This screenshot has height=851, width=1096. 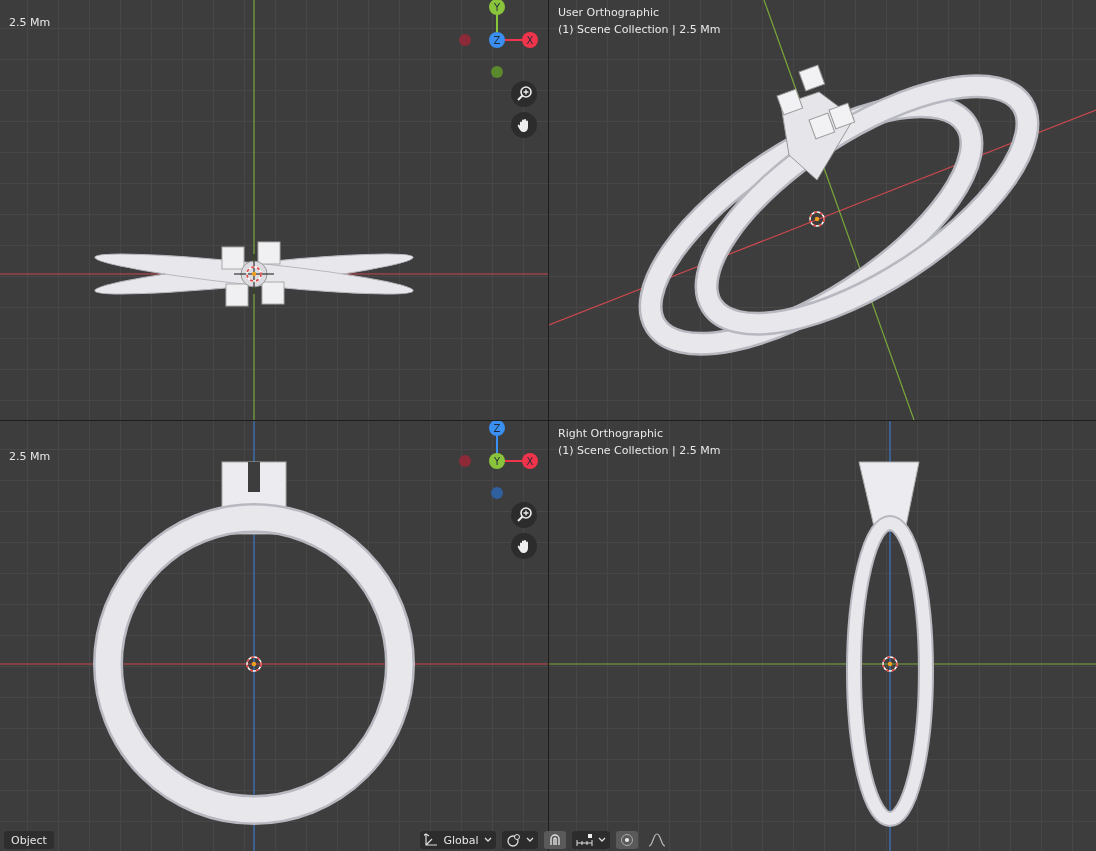 I want to click on orientation-dropdown: Global, so click(x=458, y=840).